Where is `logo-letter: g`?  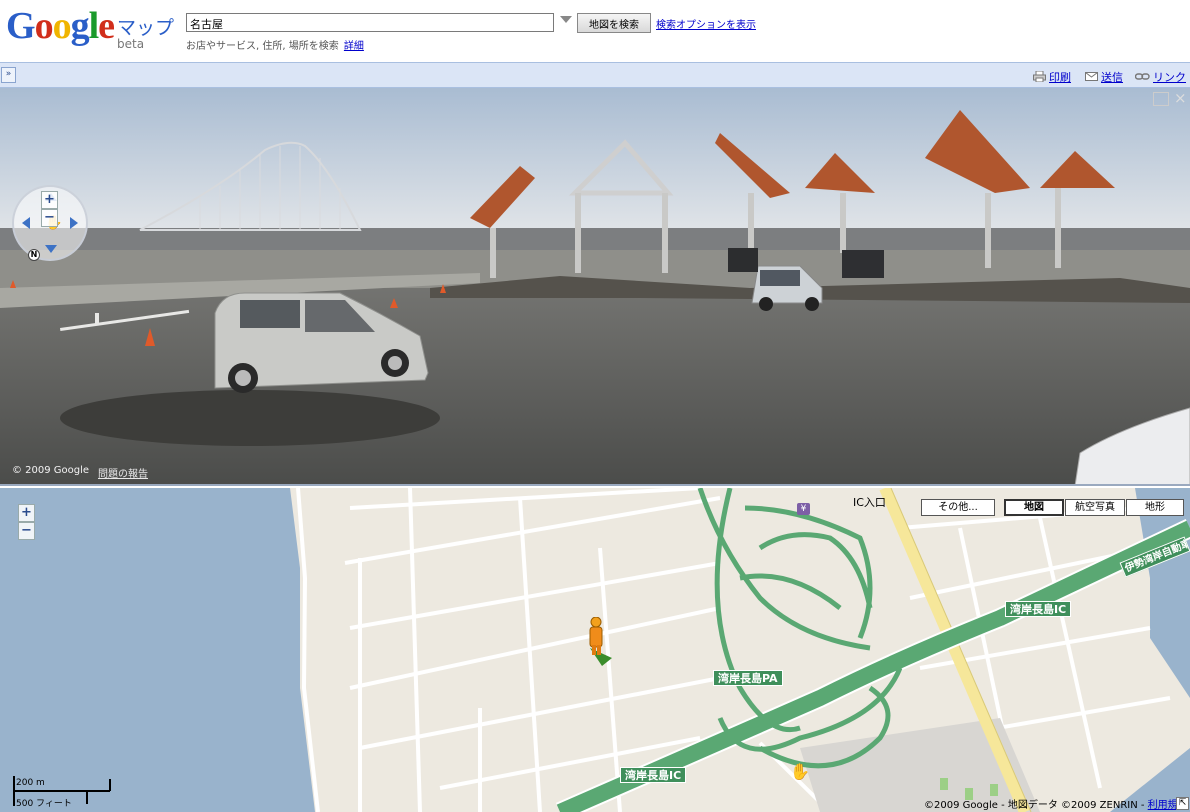
logo-letter: g is located at coordinates (80, 26).